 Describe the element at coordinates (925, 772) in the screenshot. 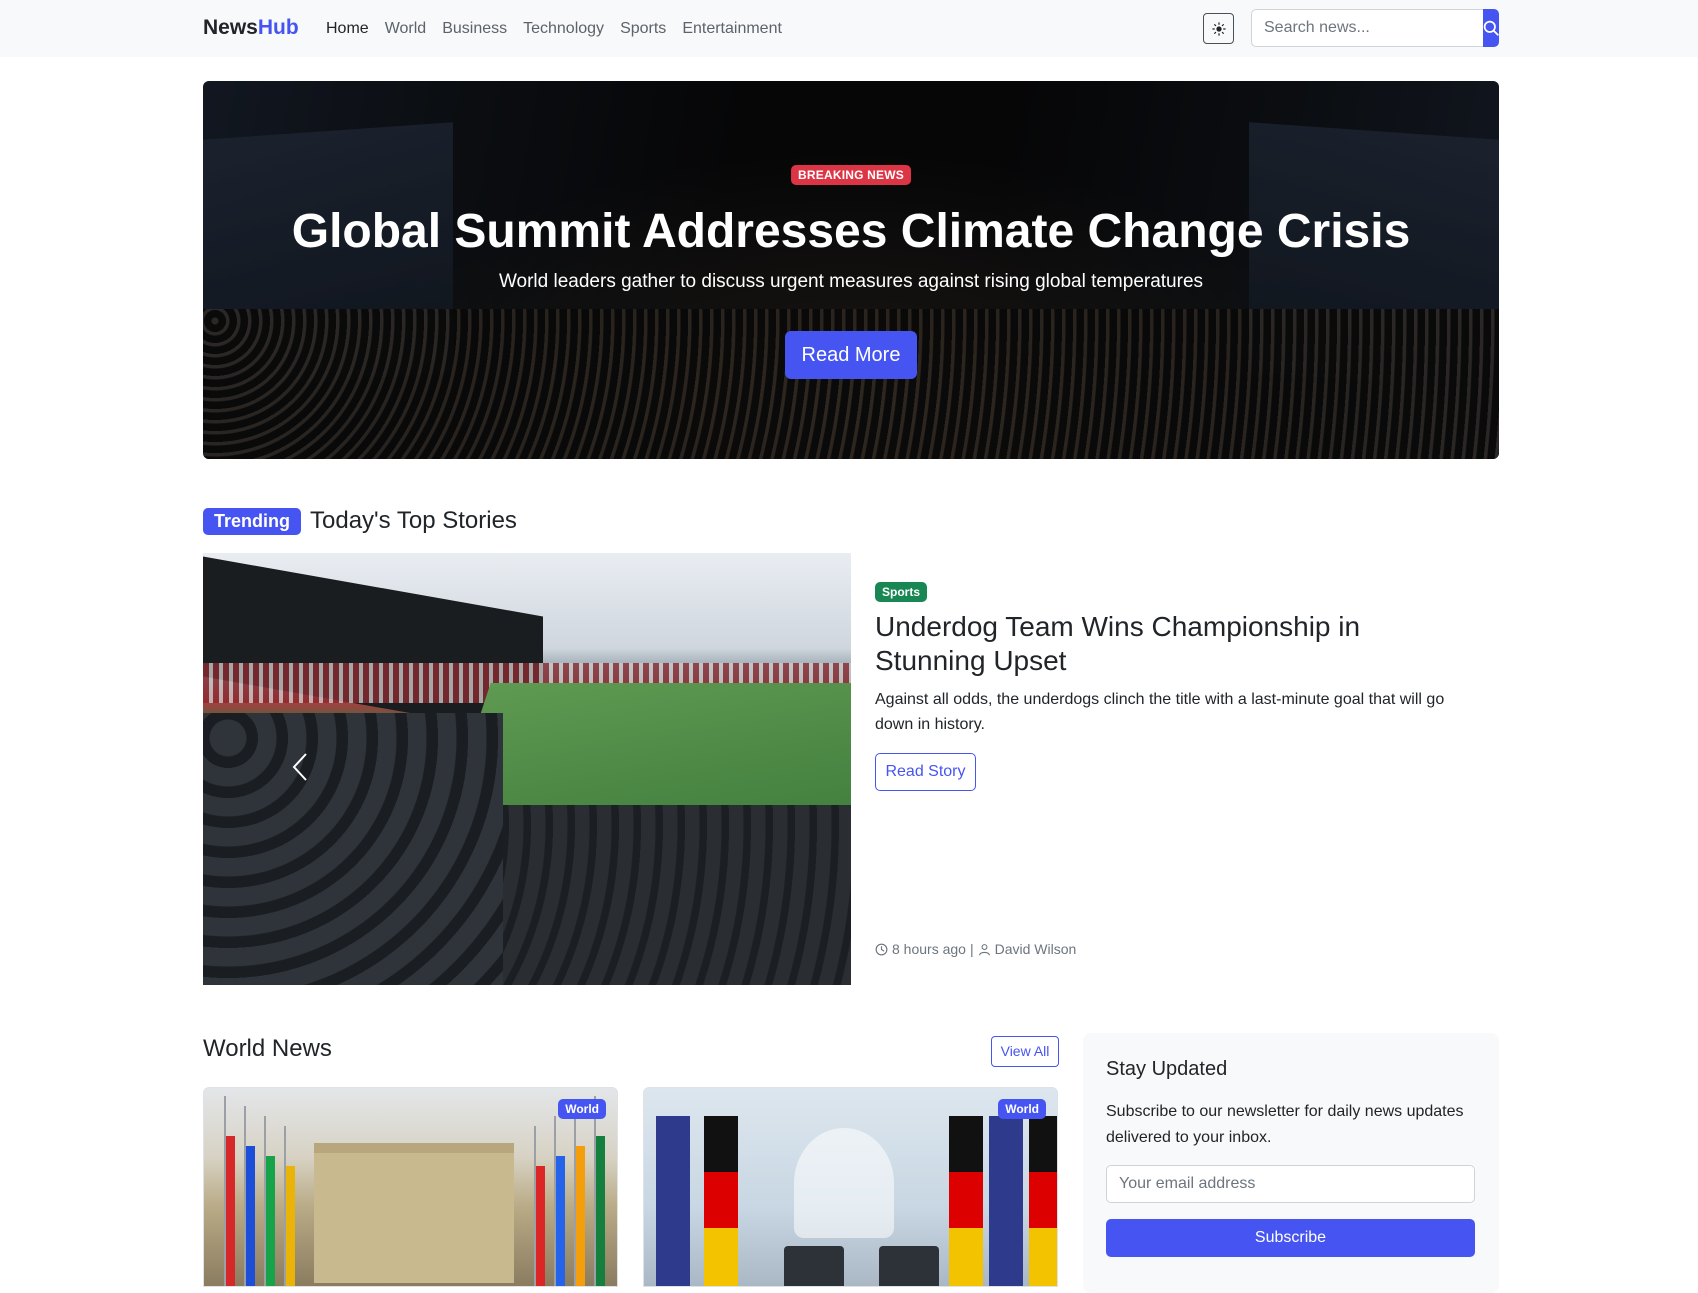

I see `read-story-button: Read Story` at that location.